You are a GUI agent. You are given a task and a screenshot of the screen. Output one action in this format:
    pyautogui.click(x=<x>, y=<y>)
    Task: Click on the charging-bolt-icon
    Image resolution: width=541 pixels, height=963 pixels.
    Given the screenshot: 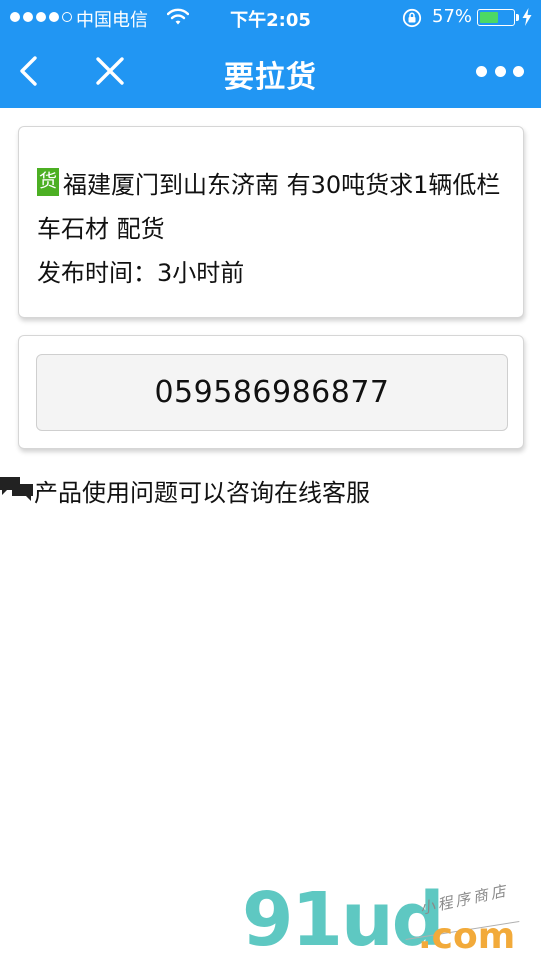 What is the action you would take?
    pyautogui.click(x=527, y=17)
    